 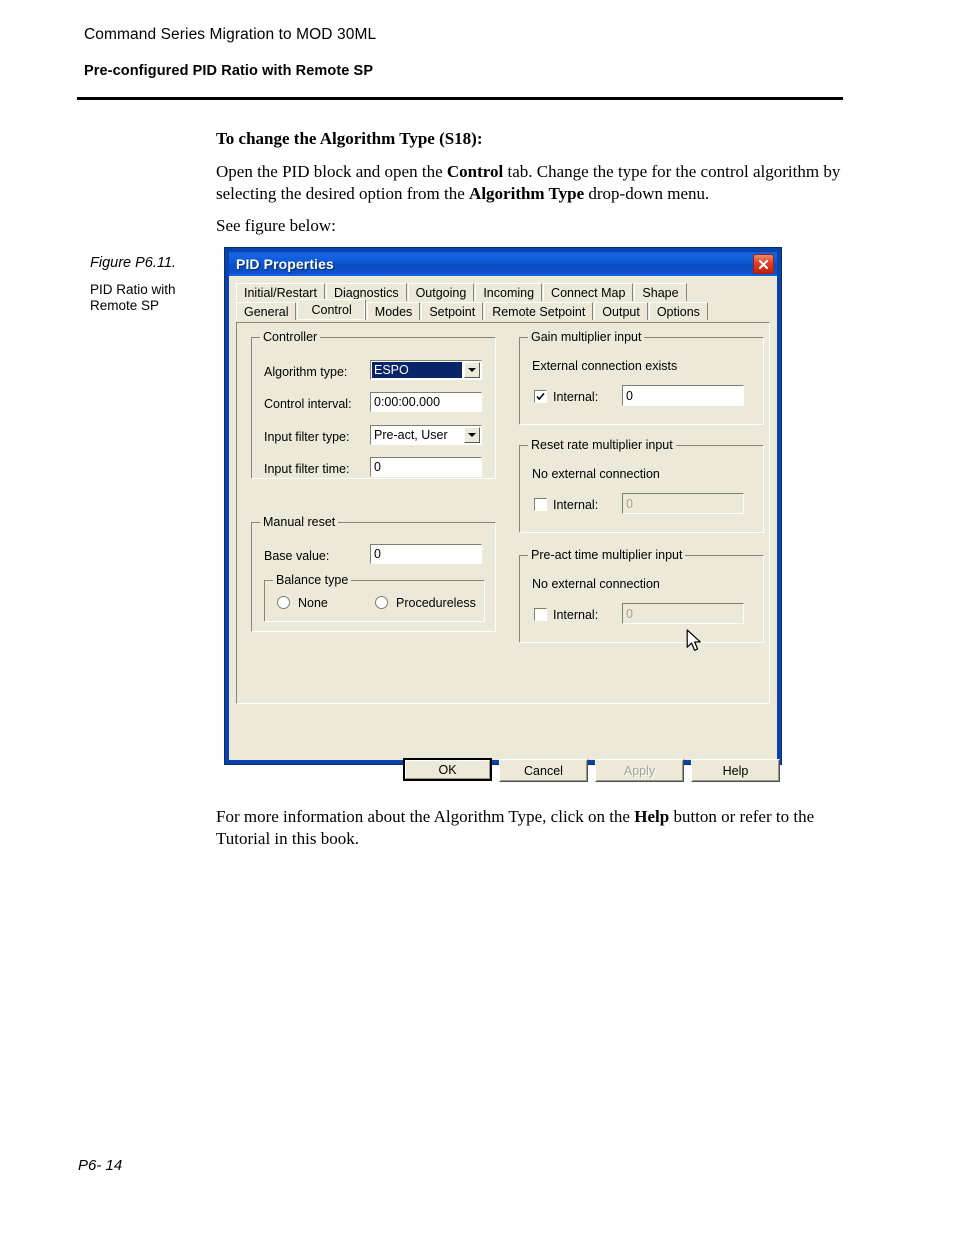 I want to click on gain-multiplier-internal-input: 0, so click(x=683, y=395).